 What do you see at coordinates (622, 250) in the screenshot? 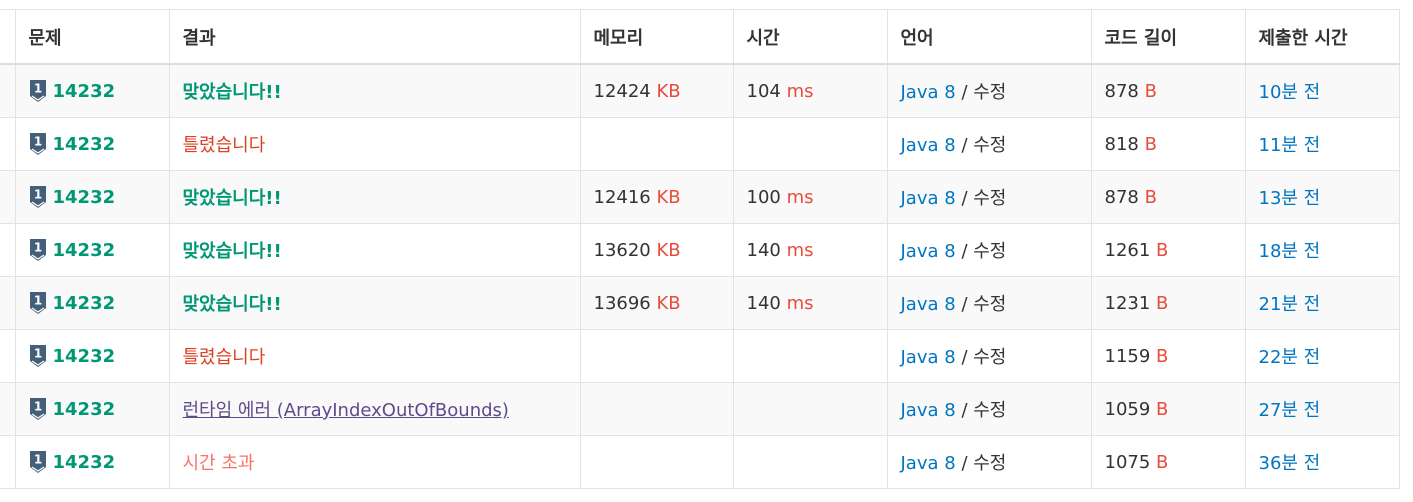
I see `memory-value: 13620` at bounding box center [622, 250].